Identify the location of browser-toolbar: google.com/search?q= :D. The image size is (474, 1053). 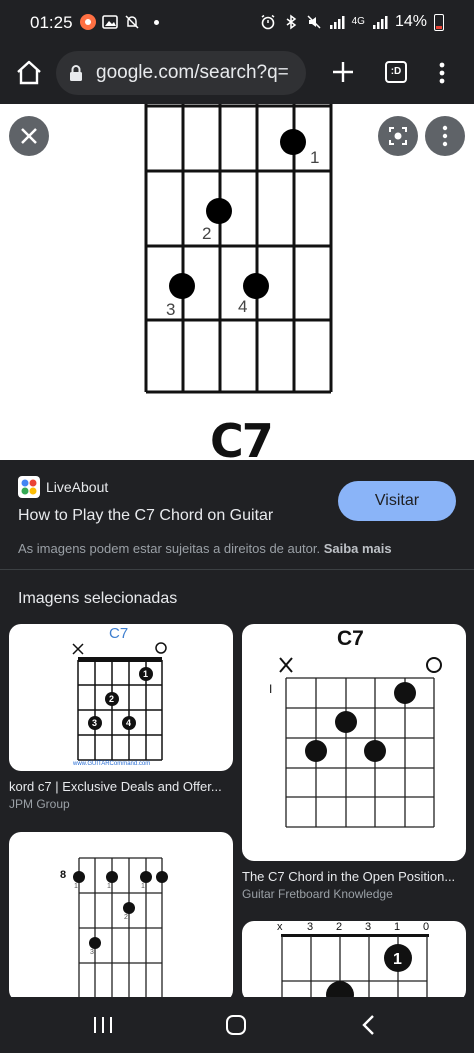
(237, 75).